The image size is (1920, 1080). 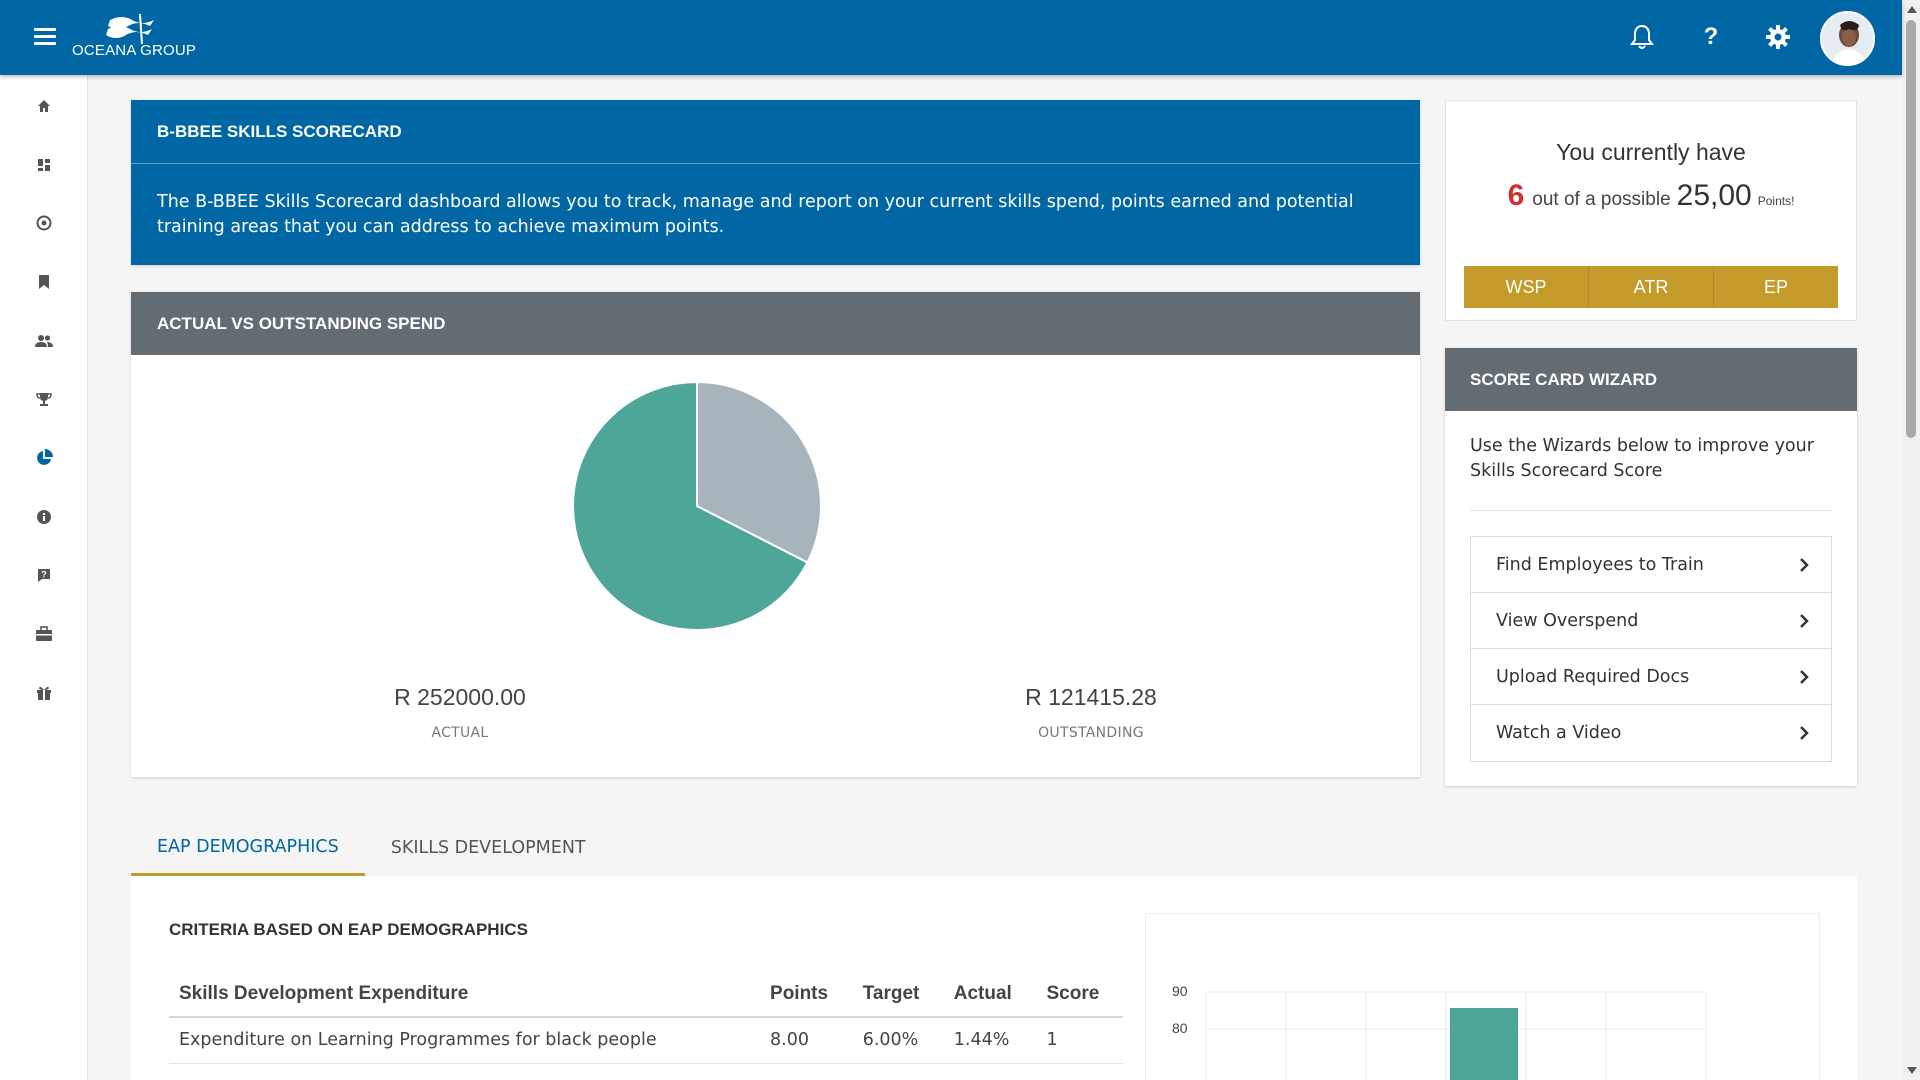 What do you see at coordinates (1091, 733) in the screenshot?
I see `outstanding-label: OUTSTANDING` at bounding box center [1091, 733].